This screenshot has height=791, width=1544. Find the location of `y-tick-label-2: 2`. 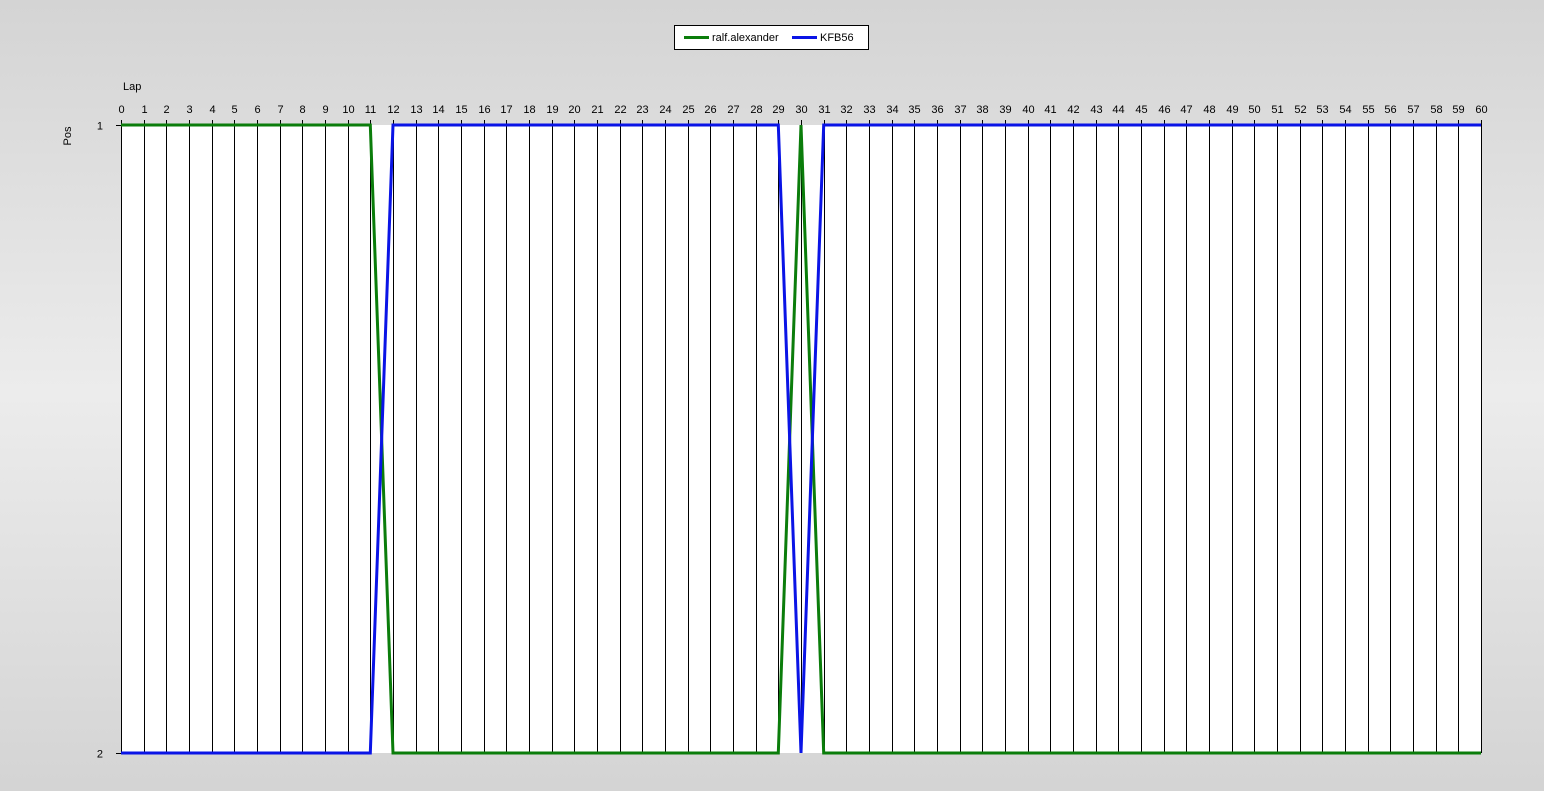

y-tick-label-2: 2 is located at coordinates (100, 755).